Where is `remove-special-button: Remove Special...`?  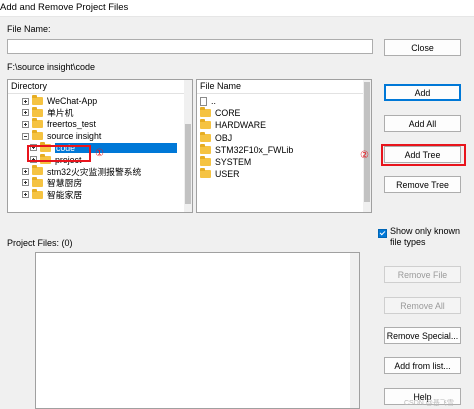 remove-special-button: Remove Special... is located at coordinates (422, 335).